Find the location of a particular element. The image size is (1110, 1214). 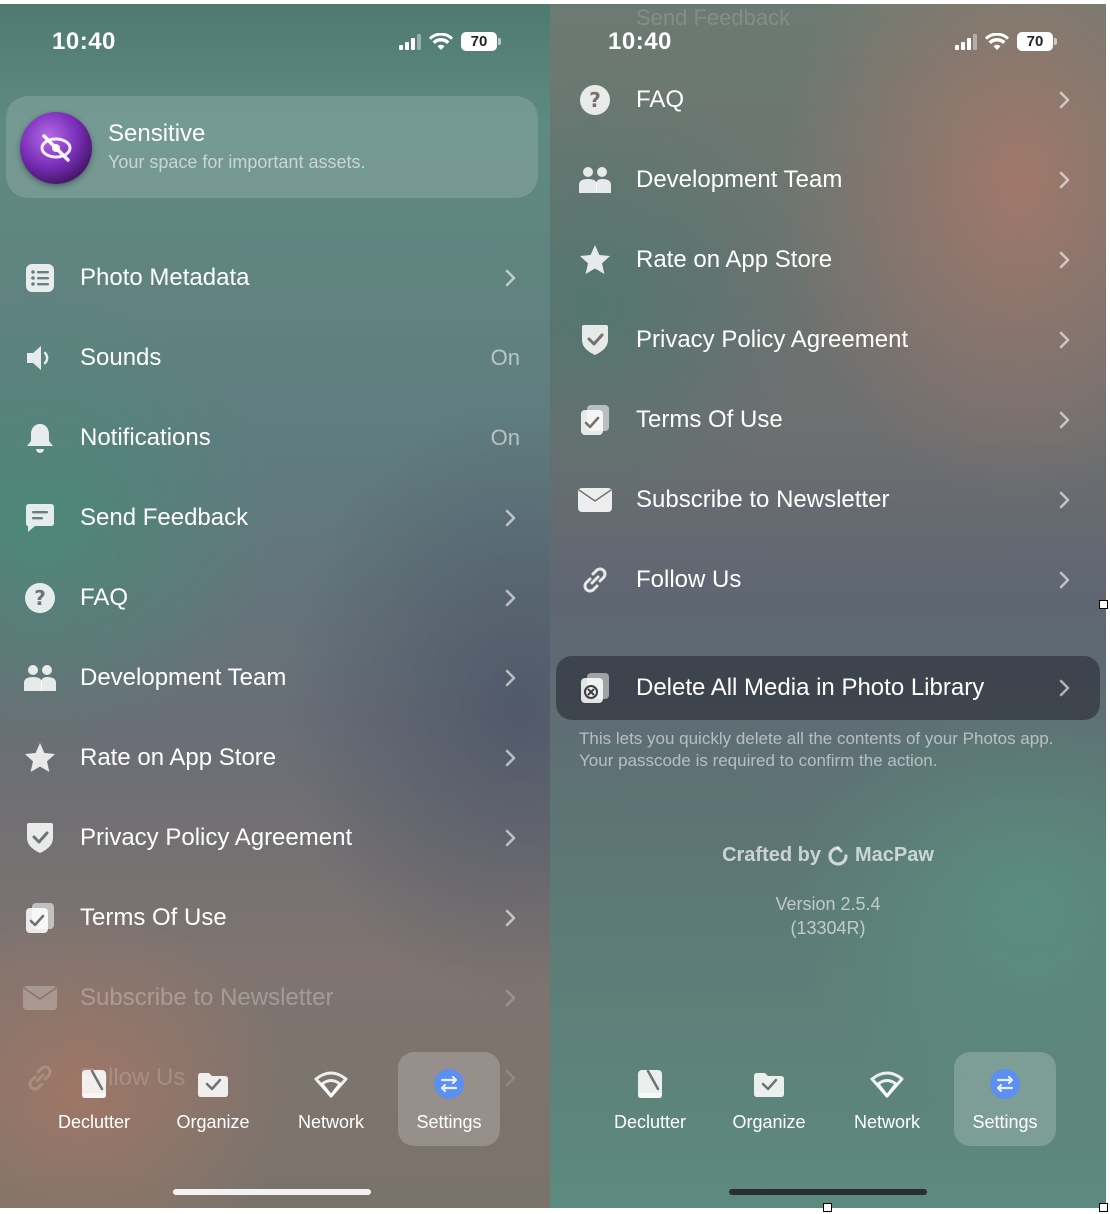

settings-row-label: Send Feedback is located at coordinates (164, 517).